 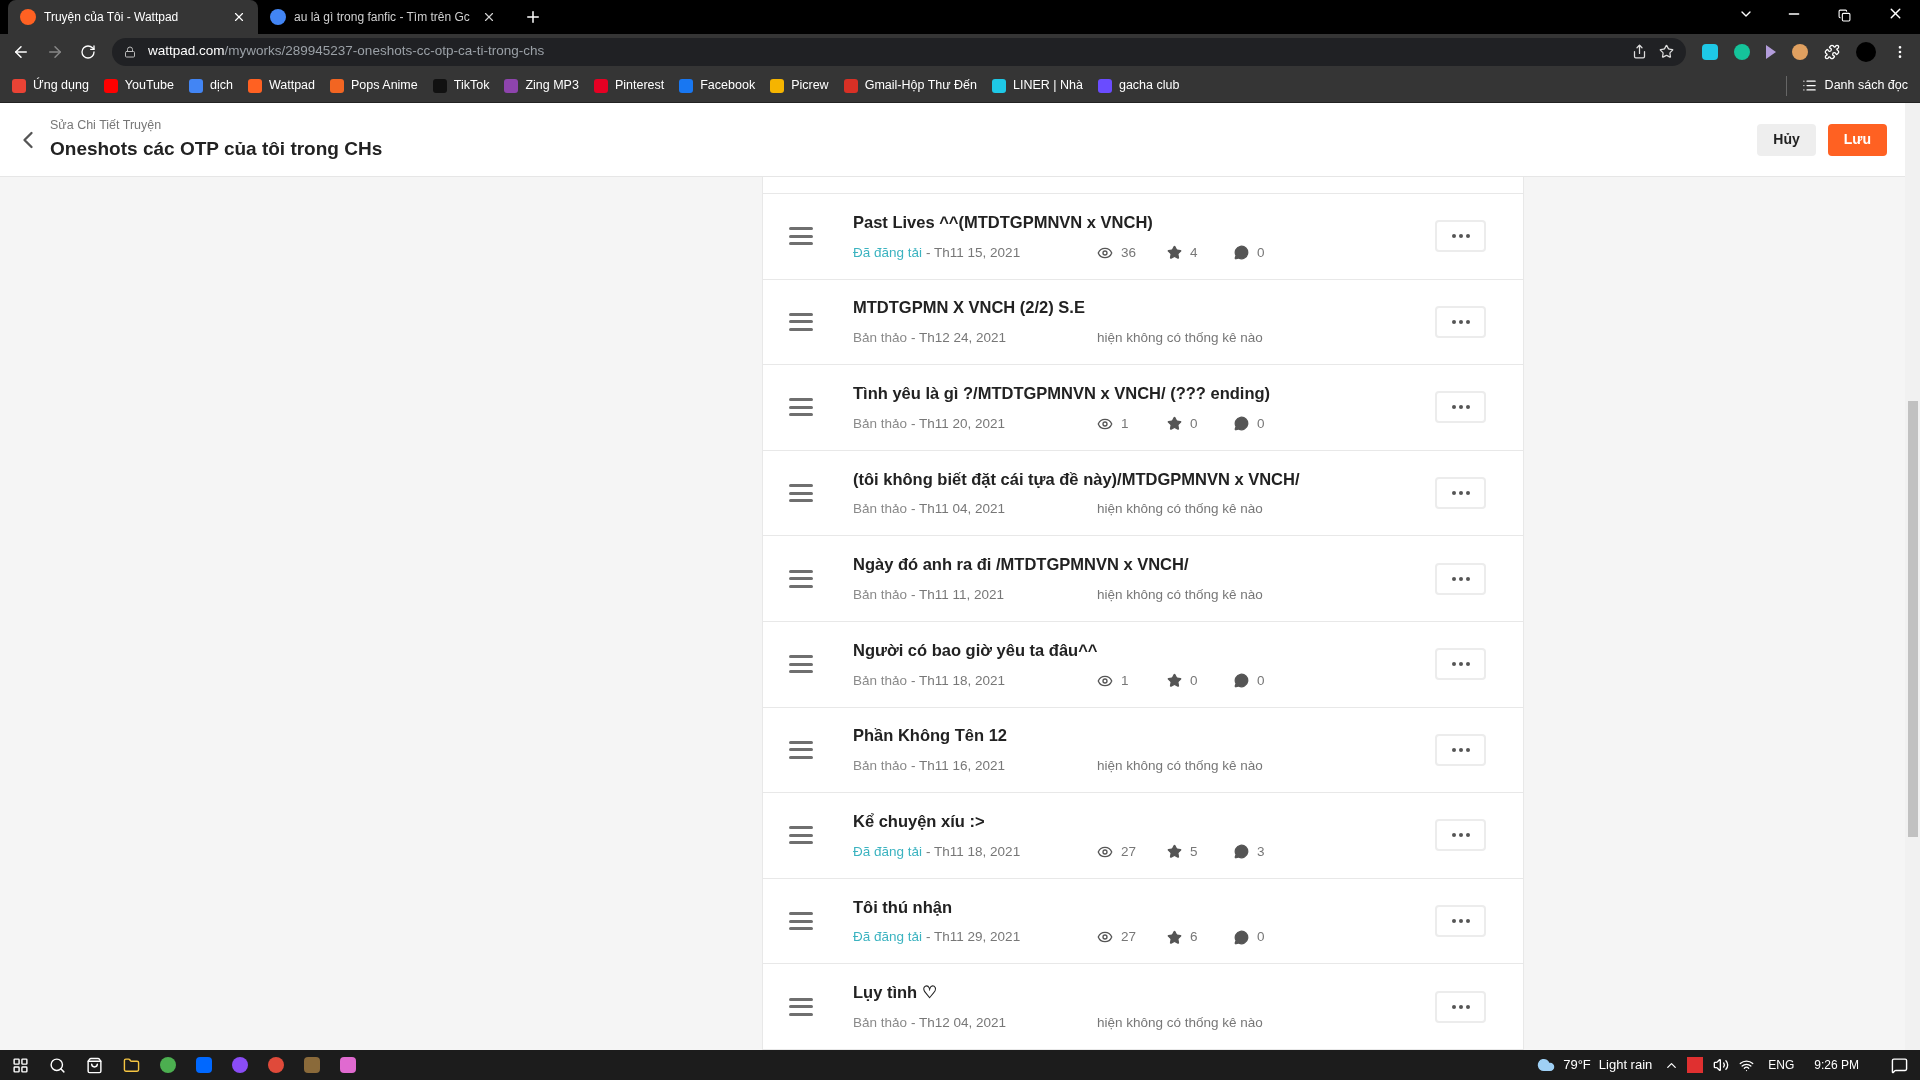 I want to click on new-tab-icon, so click(x=533, y=17).